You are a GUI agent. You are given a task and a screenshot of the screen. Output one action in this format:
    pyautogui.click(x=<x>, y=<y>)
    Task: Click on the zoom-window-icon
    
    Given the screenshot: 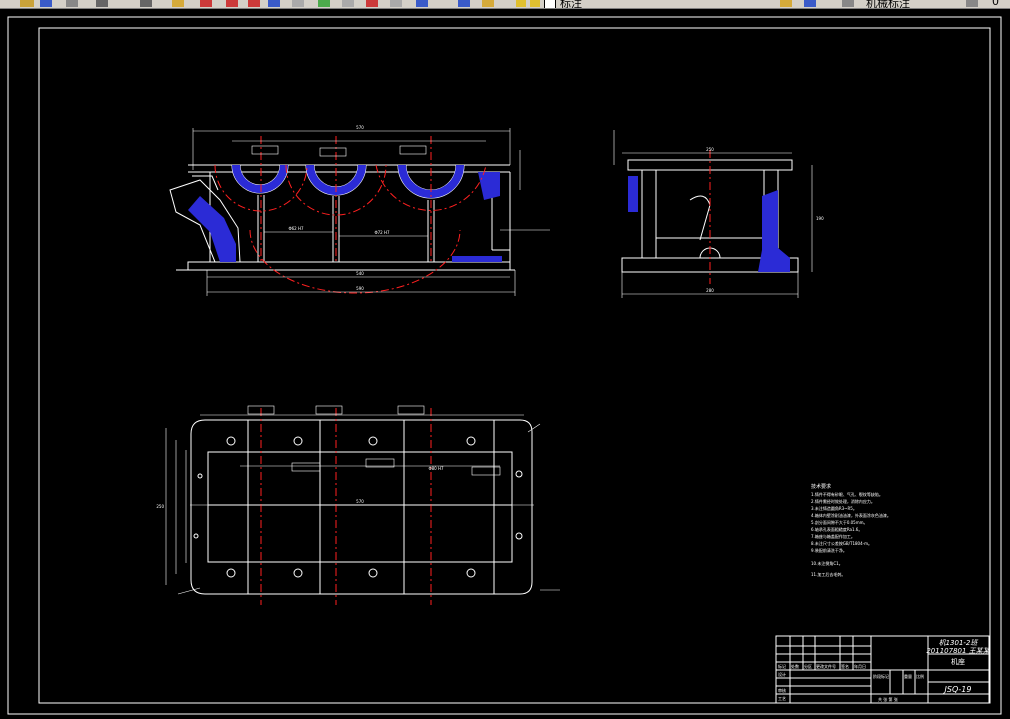 What is the action you would take?
    pyautogui.click(x=232, y=3)
    